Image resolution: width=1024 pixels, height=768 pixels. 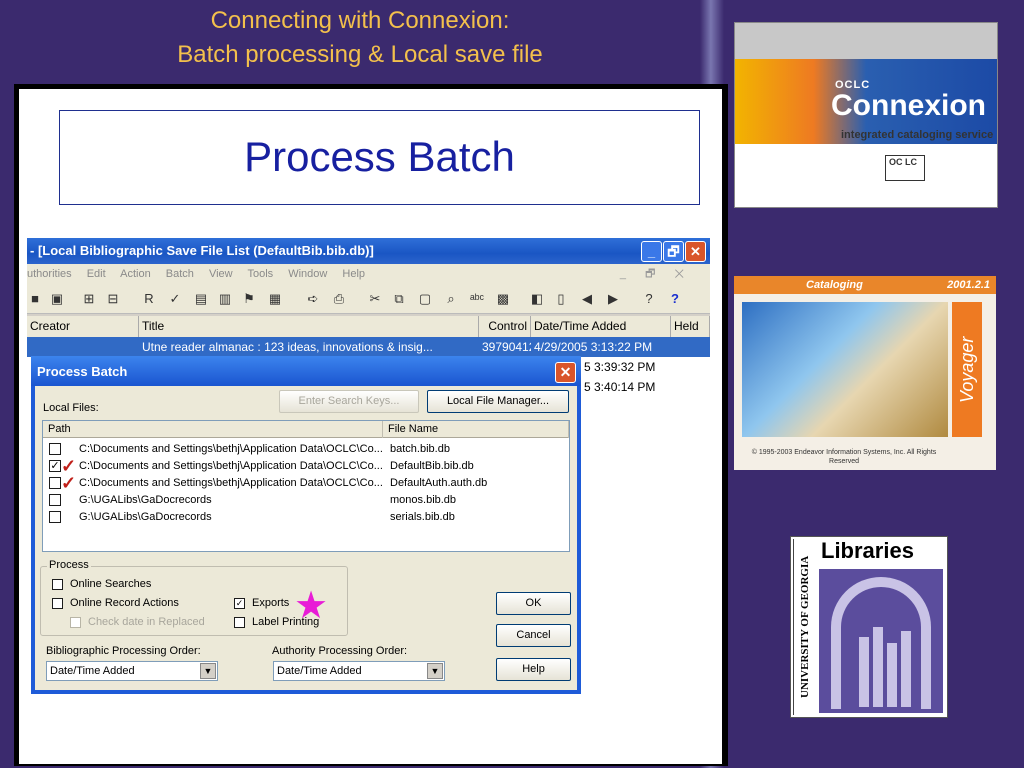 I want to click on menu-authorities: uthorities, so click(x=49, y=274).